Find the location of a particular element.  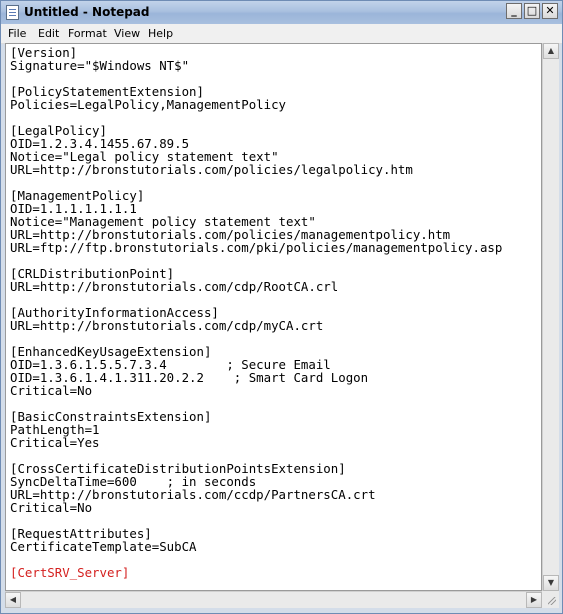

close-button: ✕ is located at coordinates (550, 11).